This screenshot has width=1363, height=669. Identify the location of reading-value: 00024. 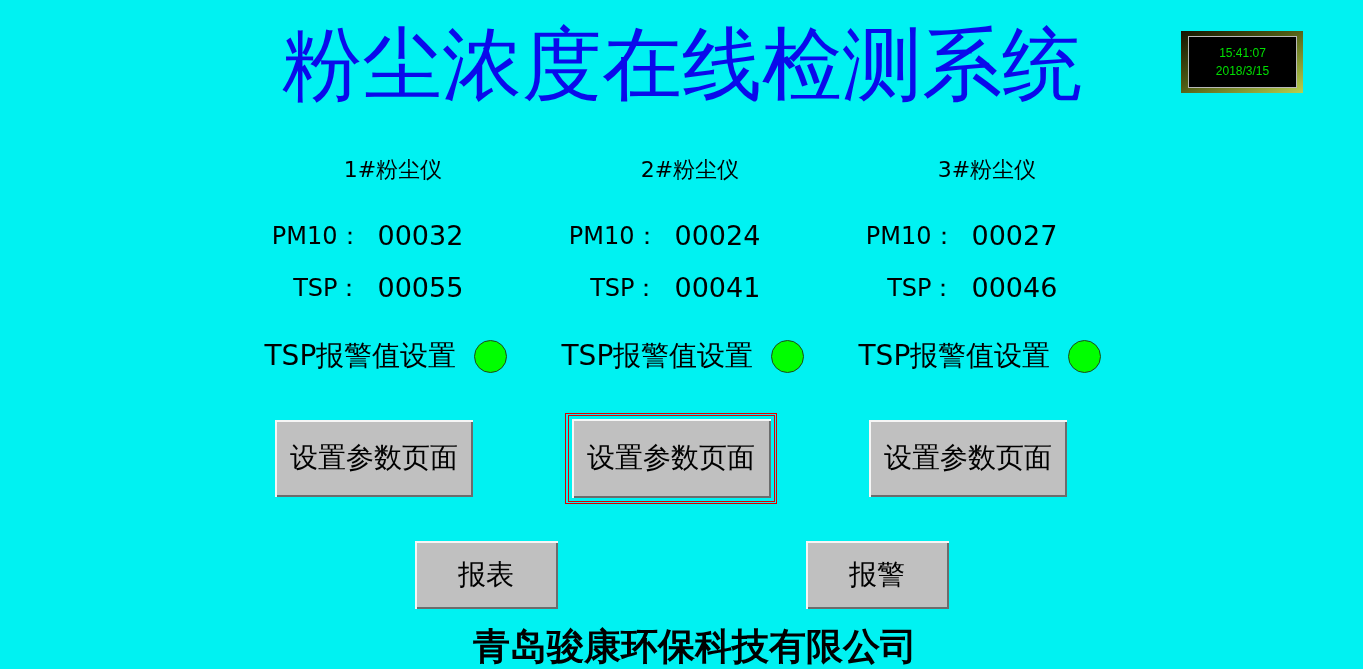
(717, 236).